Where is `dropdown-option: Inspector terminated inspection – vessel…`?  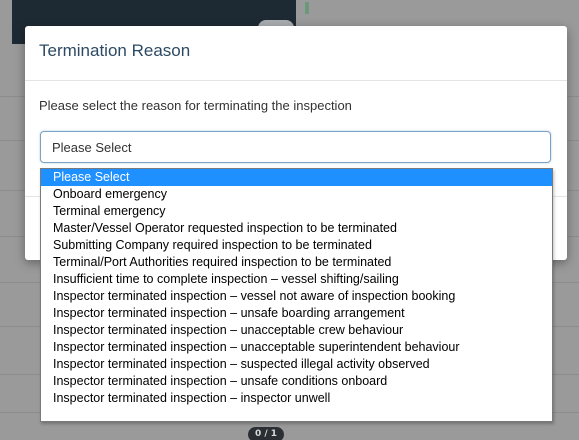 dropdown-option: Inspector terminated inspection – vessel… is located at coordinates (296, 296).